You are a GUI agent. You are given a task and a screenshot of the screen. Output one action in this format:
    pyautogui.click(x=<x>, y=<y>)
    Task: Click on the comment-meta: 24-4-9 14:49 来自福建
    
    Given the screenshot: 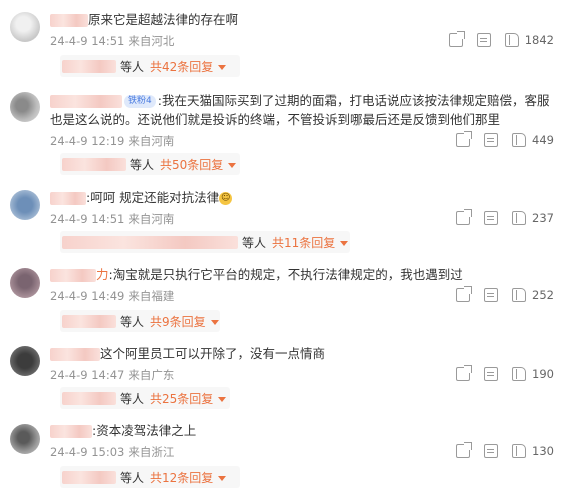 What is the action you would take?
    pyautogui.click(x=112, y=296)
    